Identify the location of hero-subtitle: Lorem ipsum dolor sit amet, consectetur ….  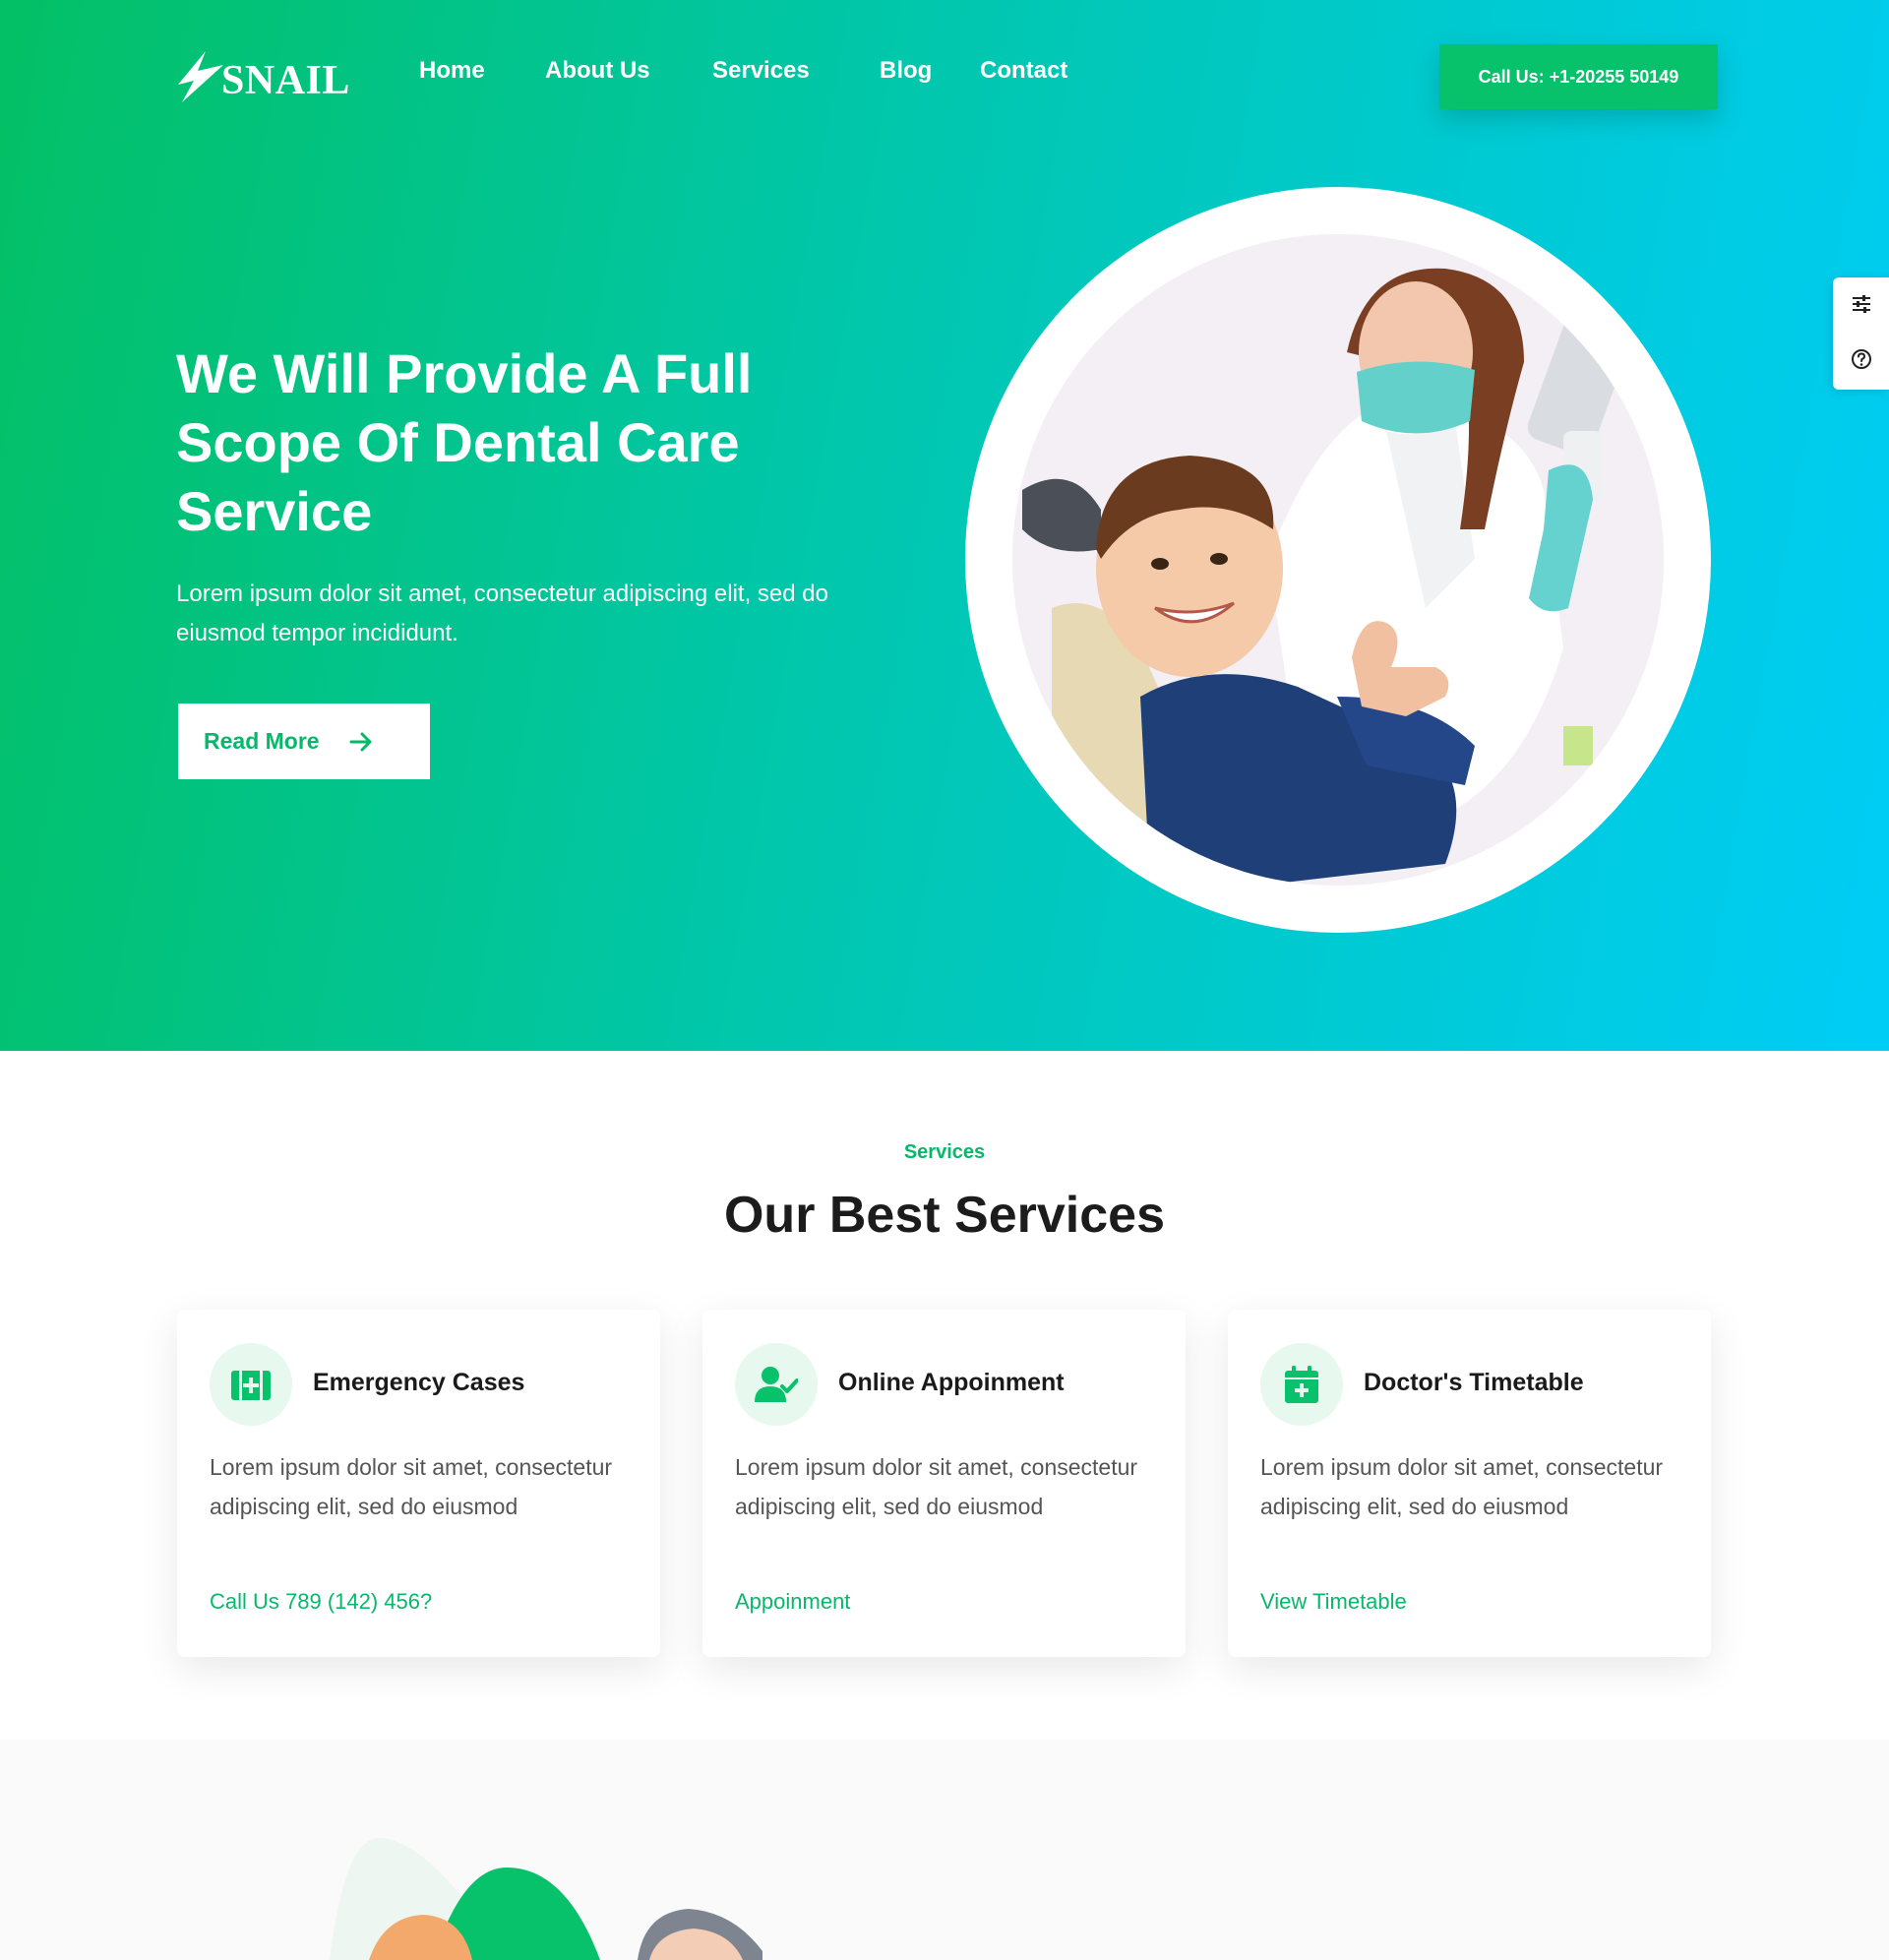
(502, 613).